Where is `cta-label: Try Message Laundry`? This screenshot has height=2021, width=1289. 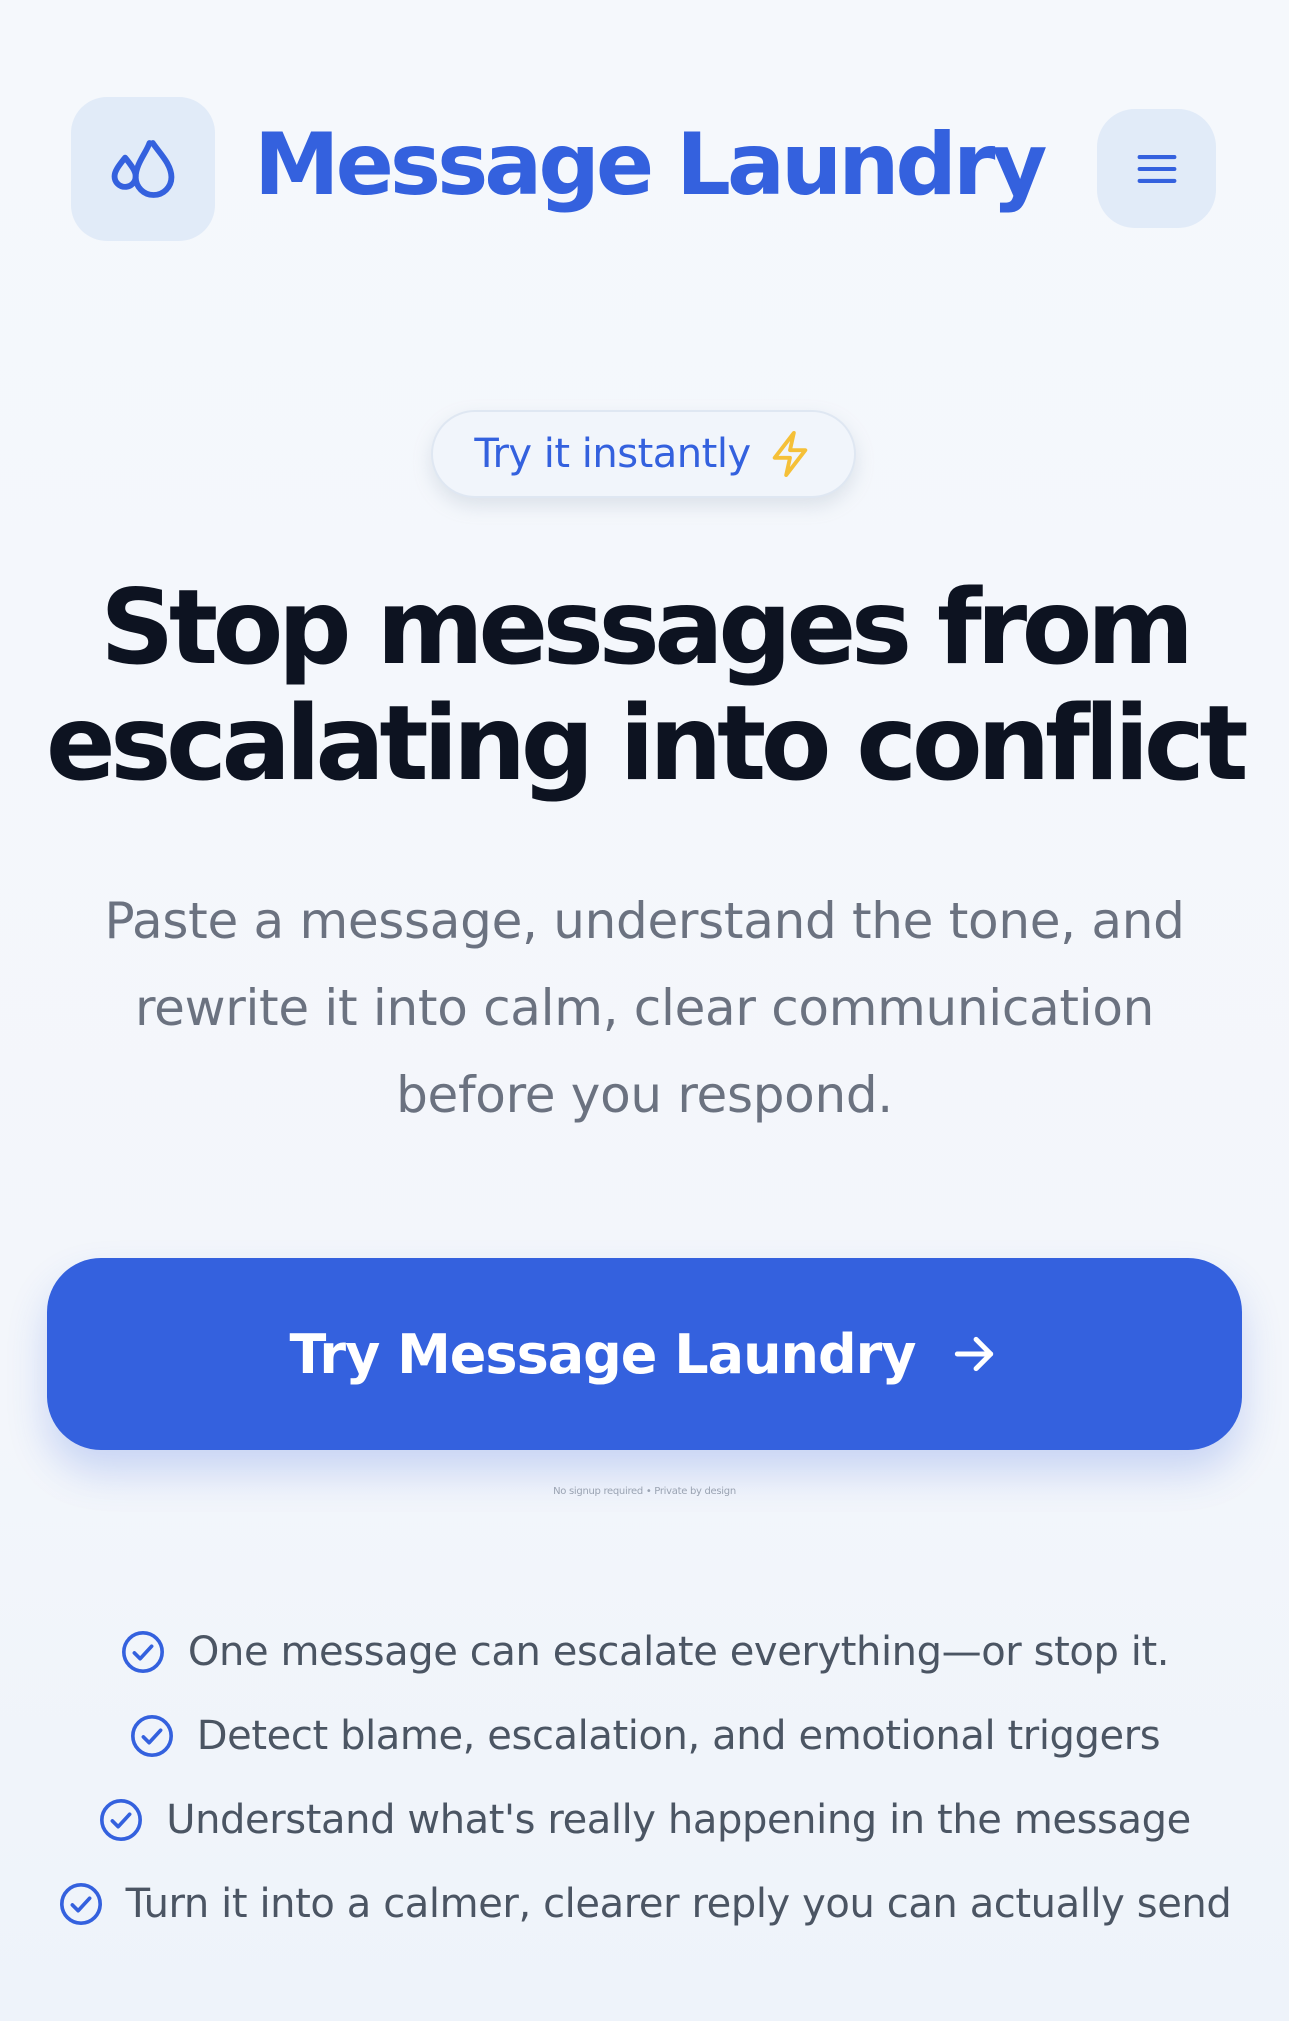 cta-label: Try Message Laundry is located at coordinates (603, 1354).